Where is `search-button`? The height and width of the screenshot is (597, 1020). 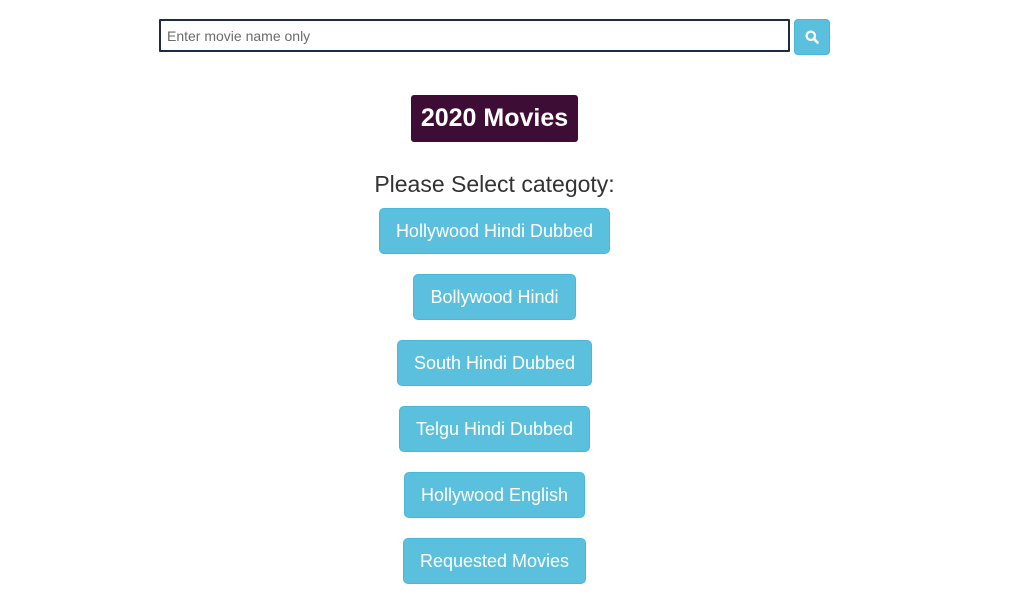 search-button is located at coordinates (812, 37).